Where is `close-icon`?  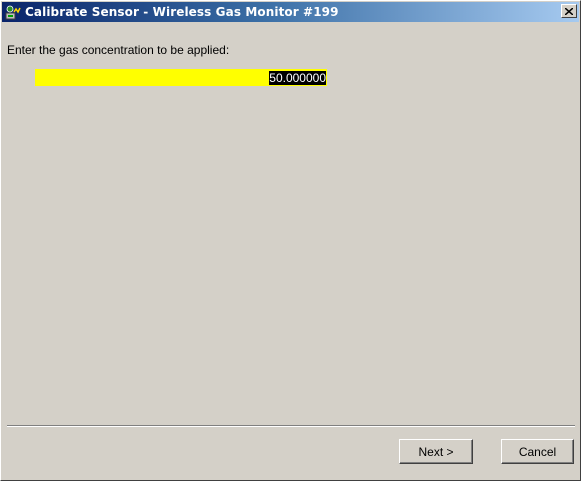 close-icon is located at coordinates (569, 11).